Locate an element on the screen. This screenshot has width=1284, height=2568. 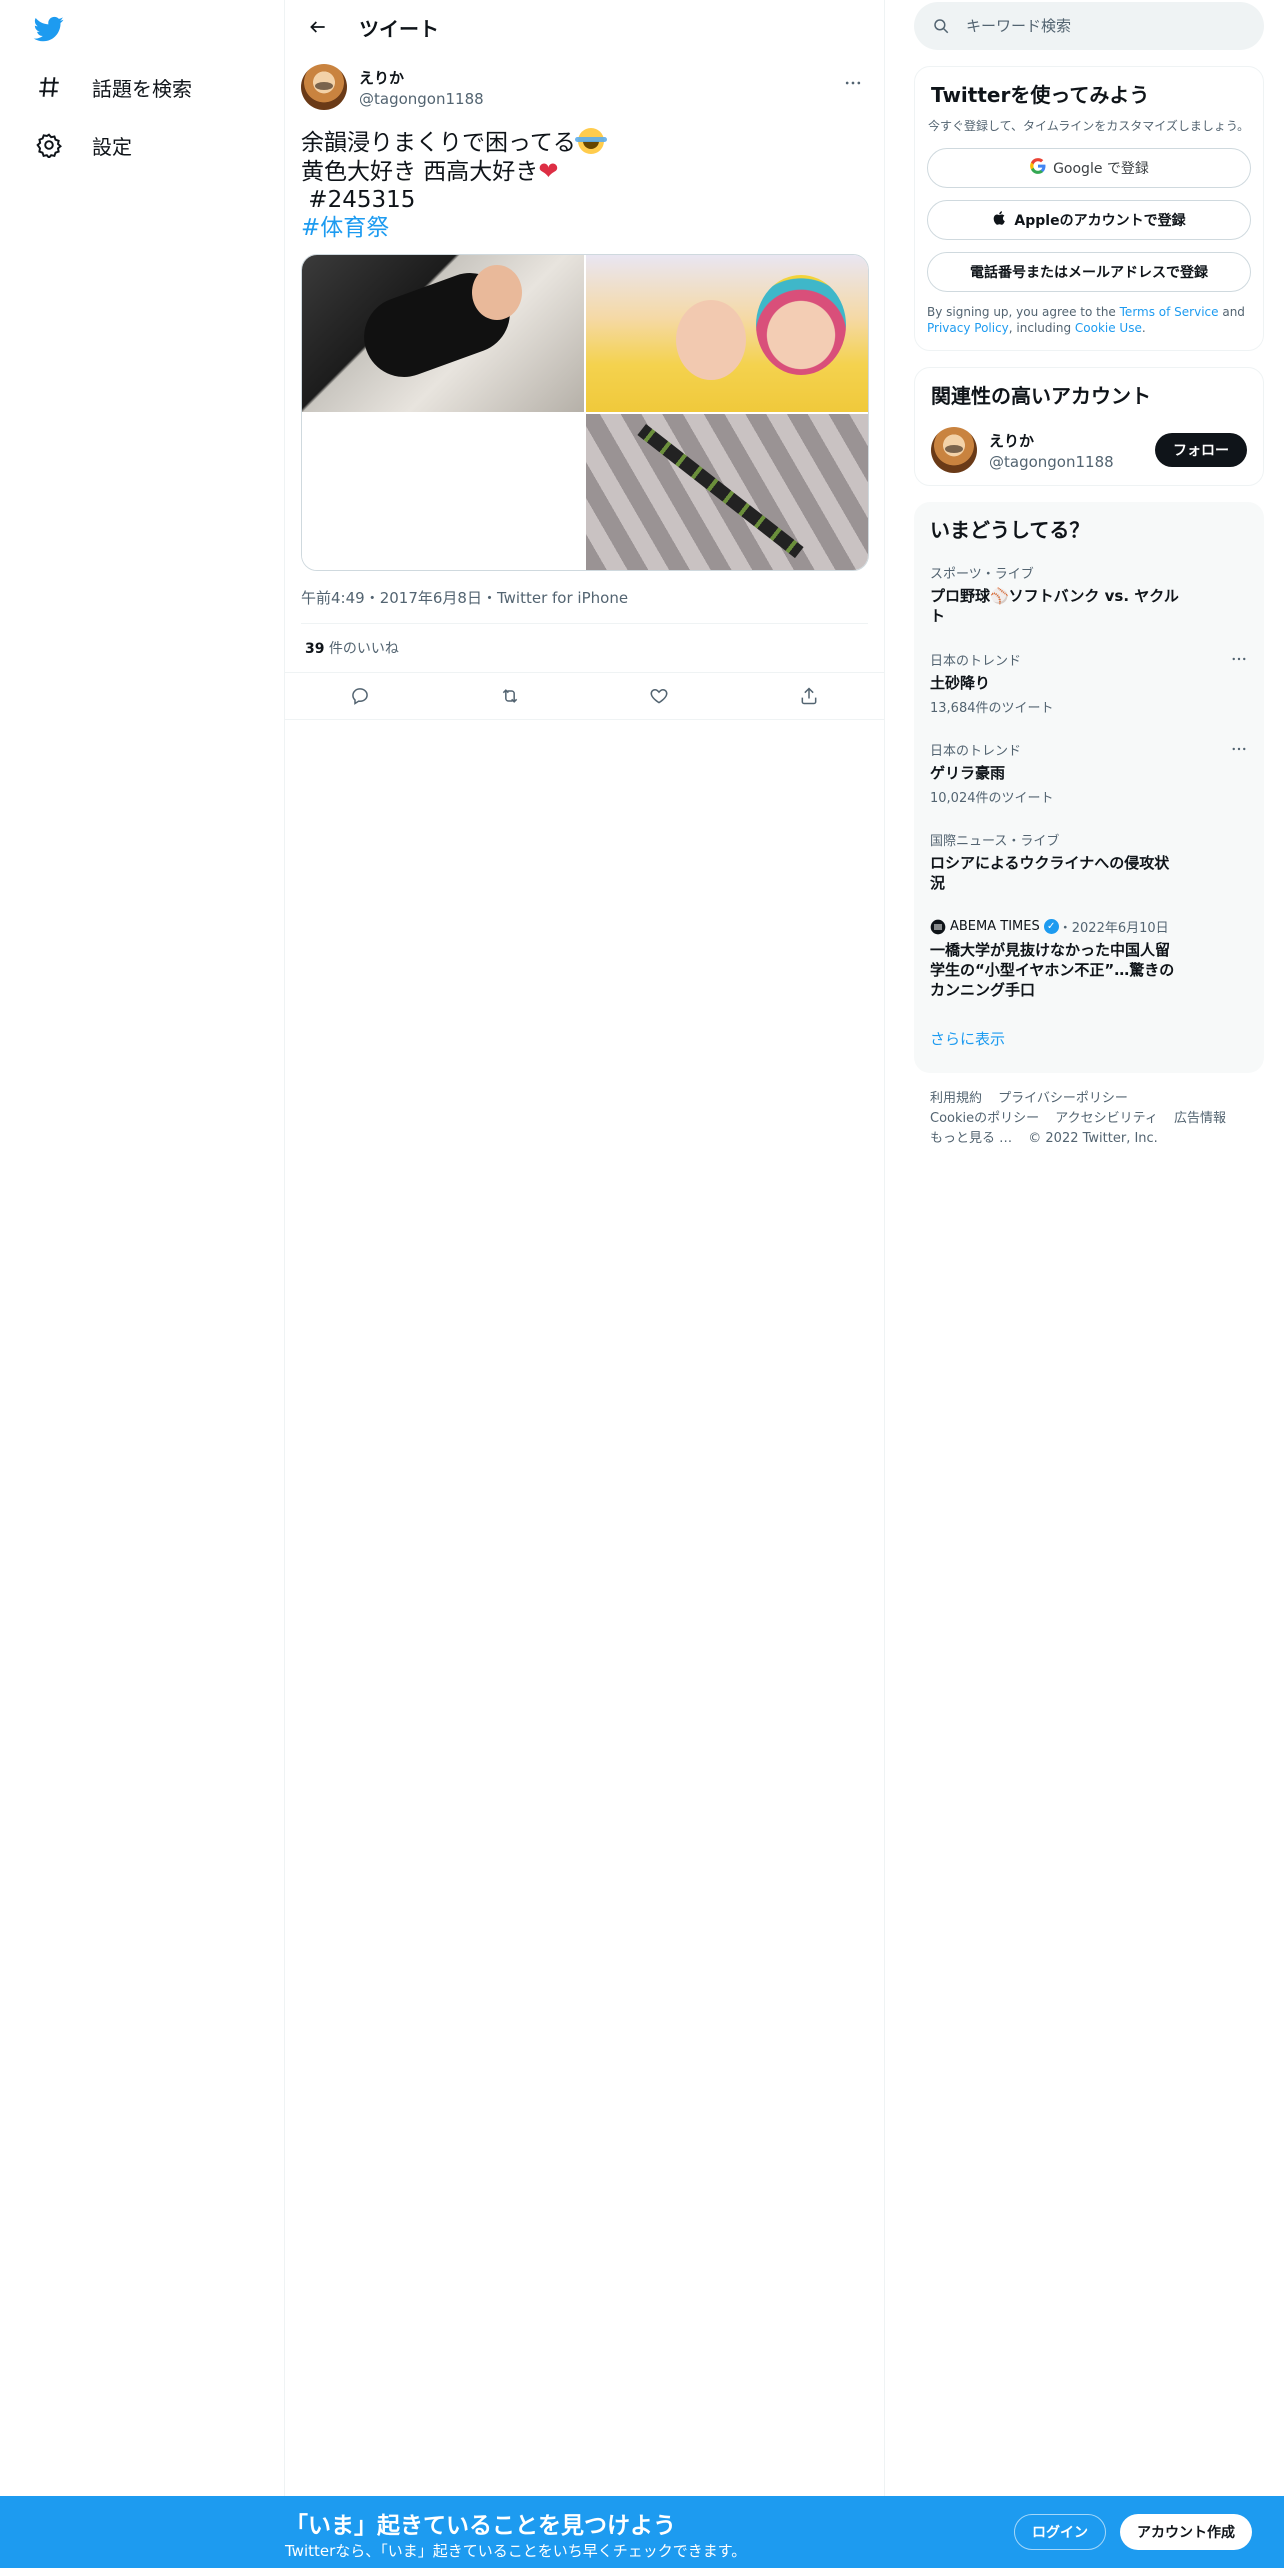
abema-logo-icon is located at coordinates (938, 926).